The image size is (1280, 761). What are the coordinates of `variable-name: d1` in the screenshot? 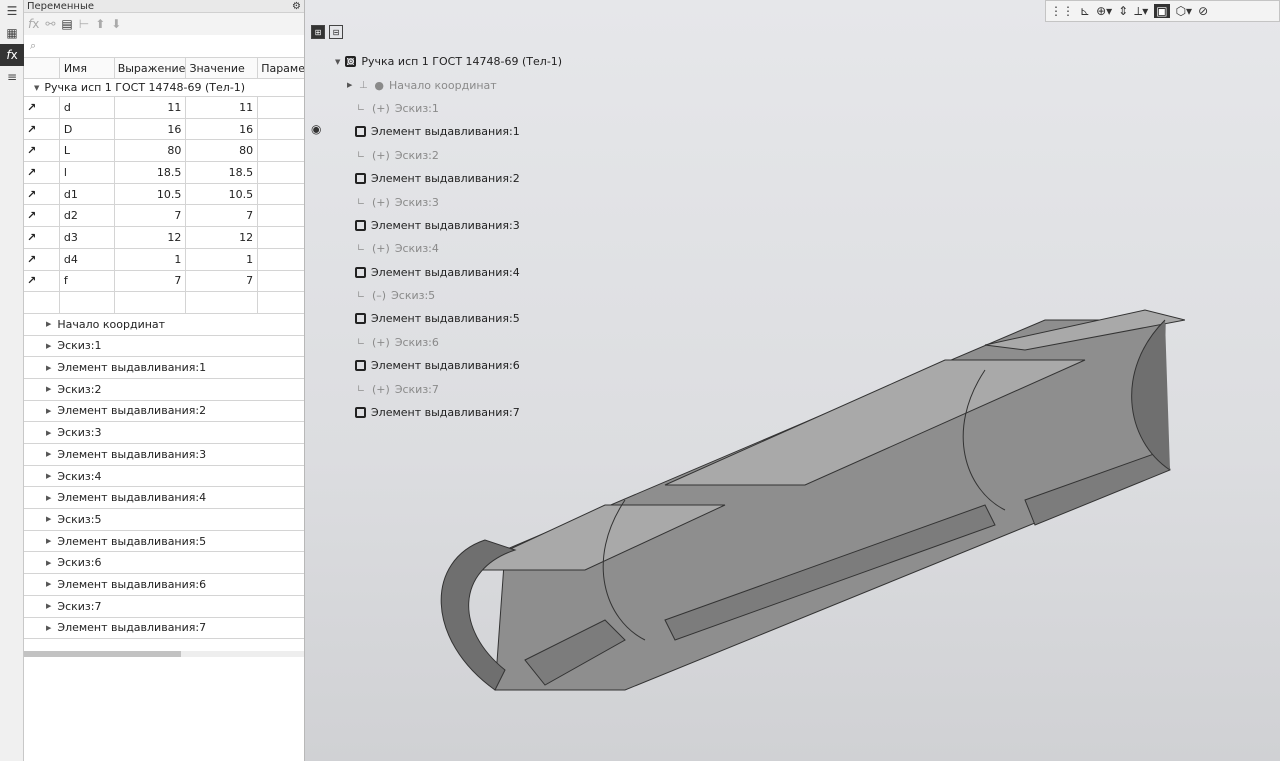 It's located at (87, 194).